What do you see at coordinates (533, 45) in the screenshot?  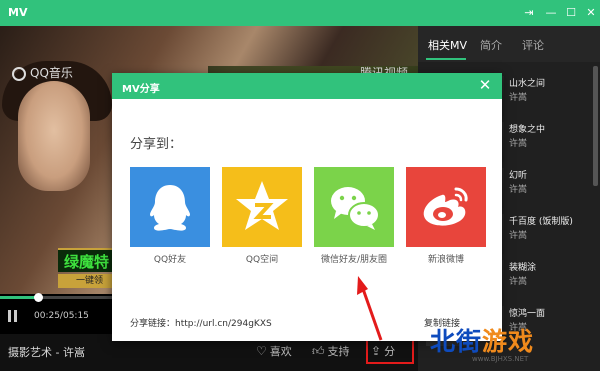 I see `tab-comments: 评论` at bounding box center [533, 45].